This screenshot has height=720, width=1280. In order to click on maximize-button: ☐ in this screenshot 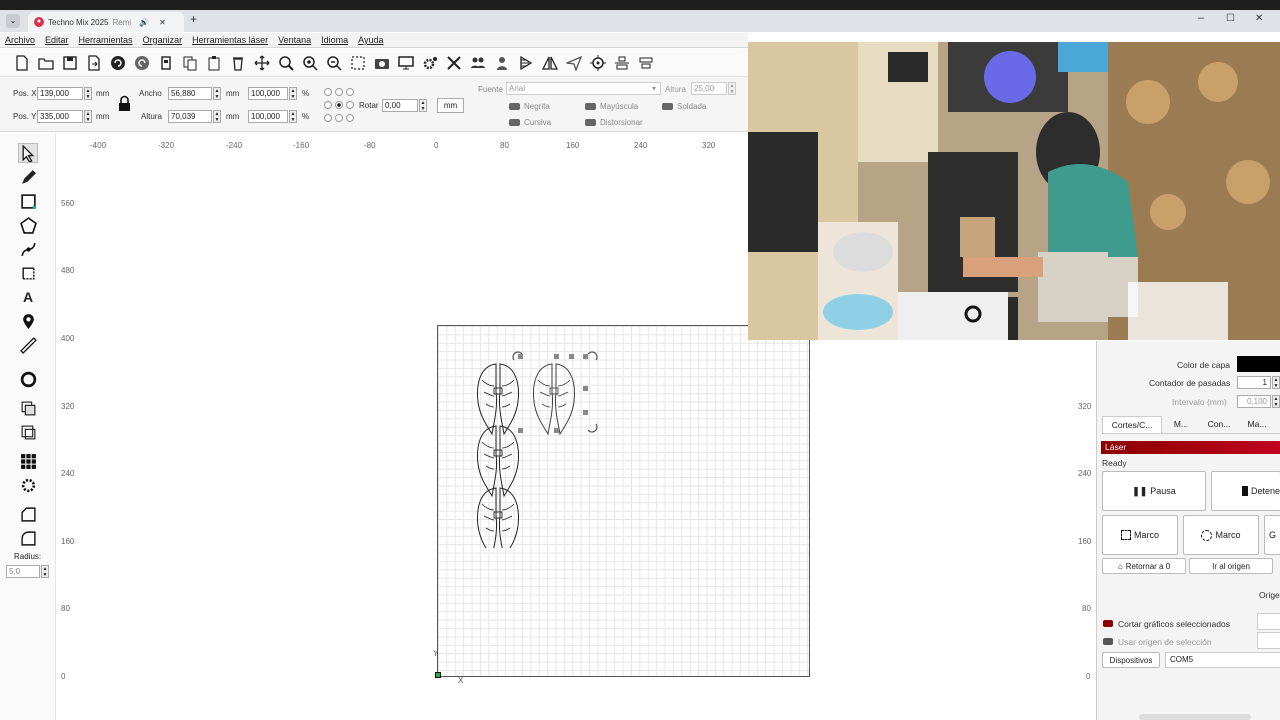, I will do `click(1230, 18)`.